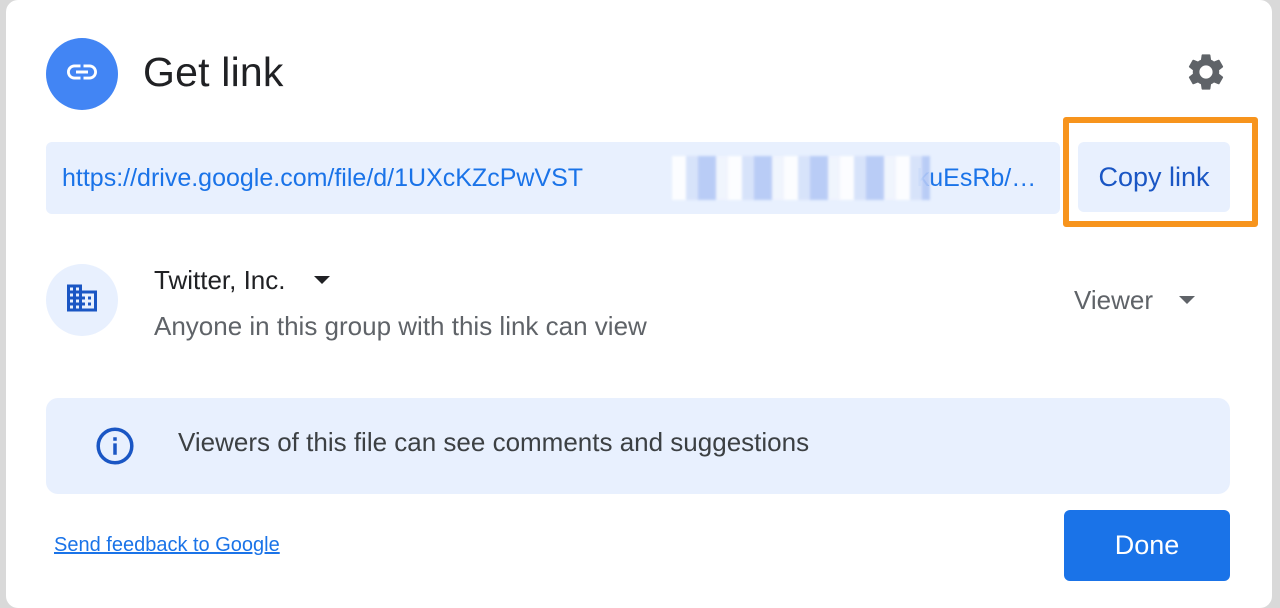 Image resolution: width=1280 pixels, height=608 pixels. I want to click on group-name: Twitter, Inc., so click(220, 280).